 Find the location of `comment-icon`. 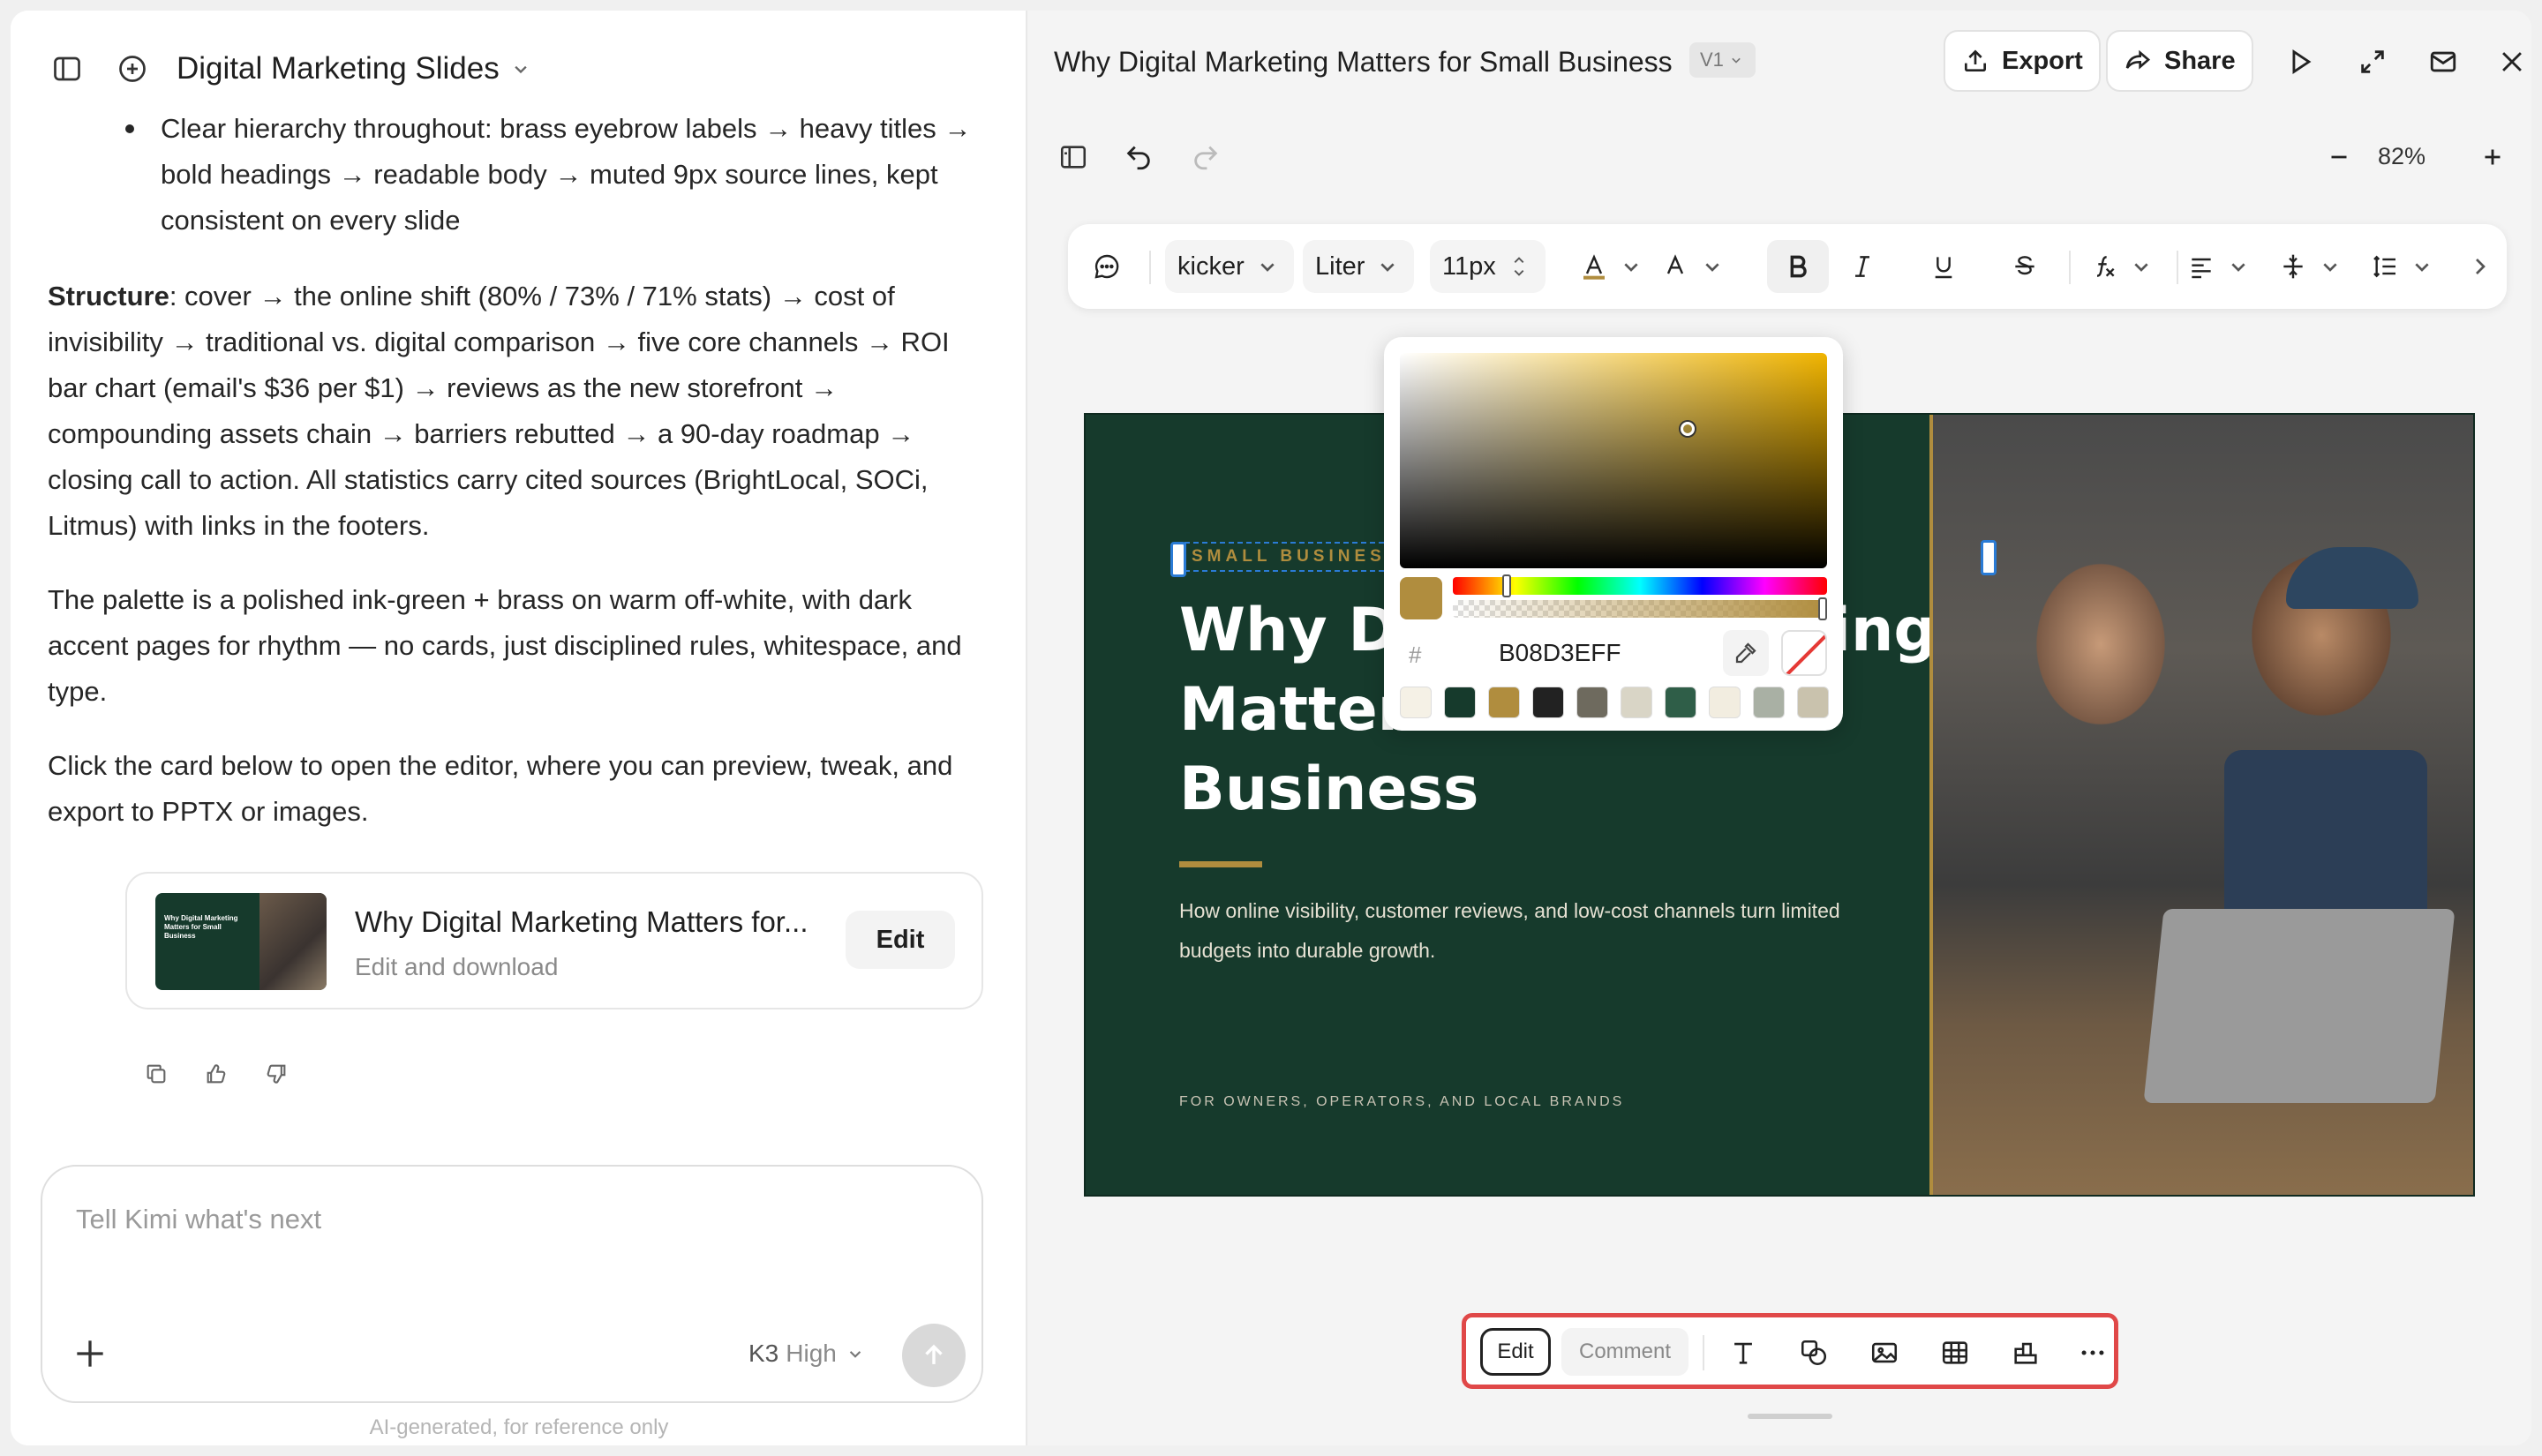

comment-icon is located at coordinates (1107, 266).